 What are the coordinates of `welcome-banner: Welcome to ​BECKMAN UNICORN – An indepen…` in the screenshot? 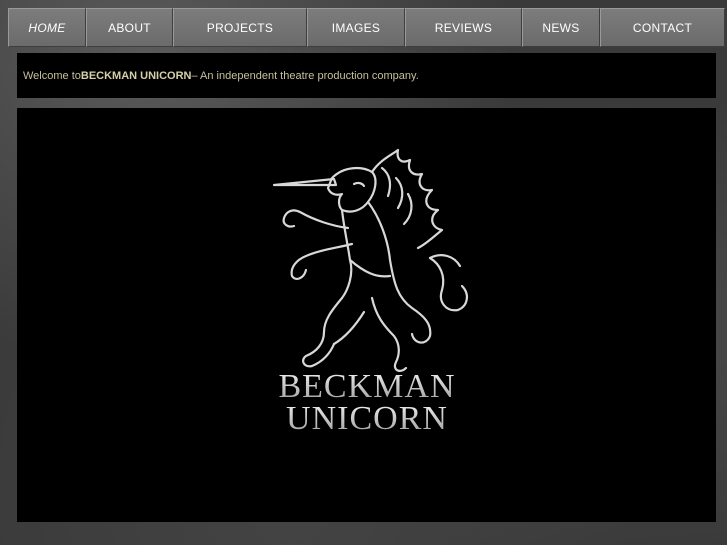 It's located at (366, 75).